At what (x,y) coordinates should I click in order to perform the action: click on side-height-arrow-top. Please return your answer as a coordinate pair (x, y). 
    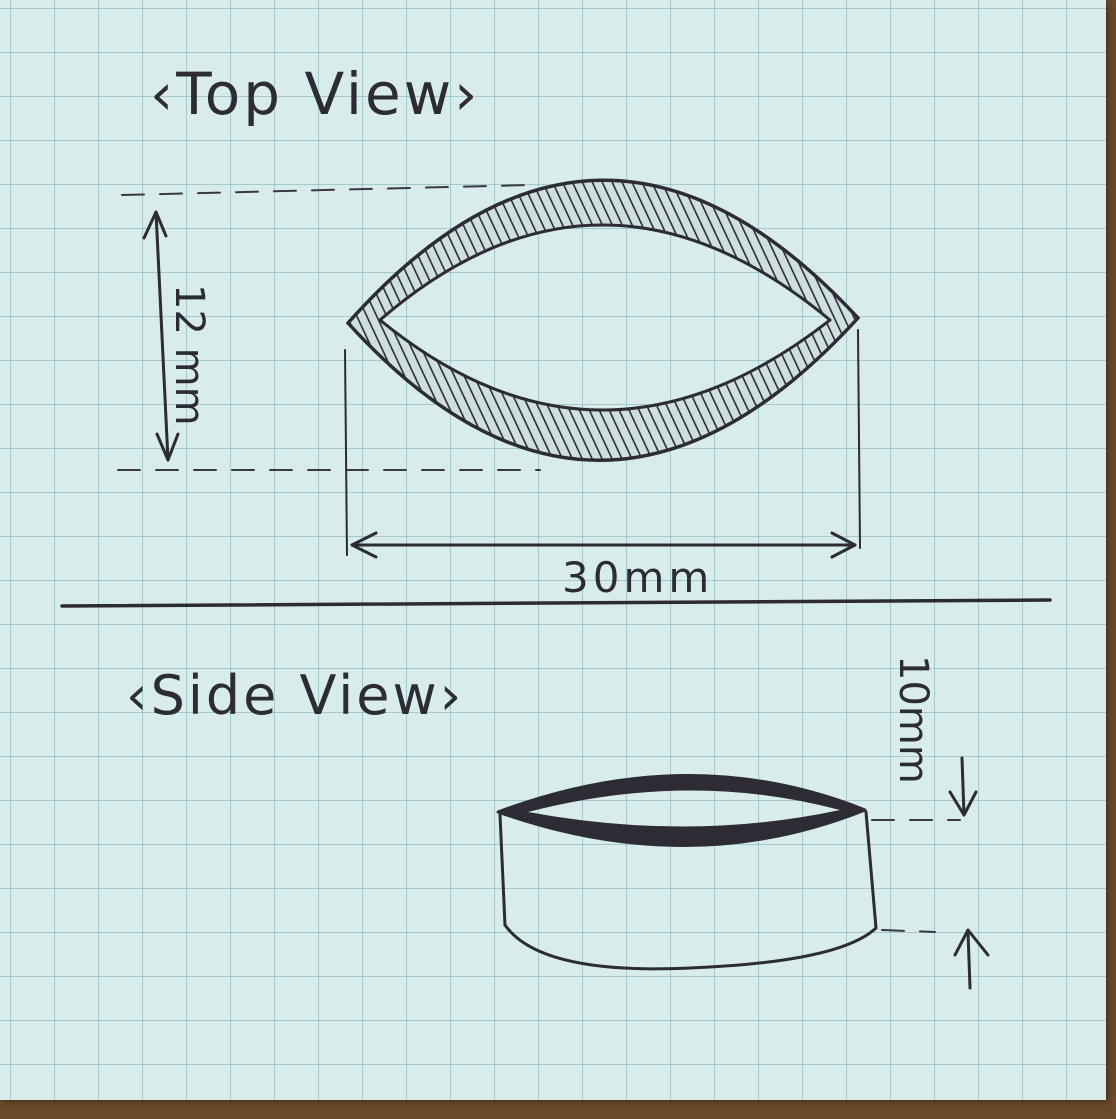
    Looking at the image, I should click on (963, 786).